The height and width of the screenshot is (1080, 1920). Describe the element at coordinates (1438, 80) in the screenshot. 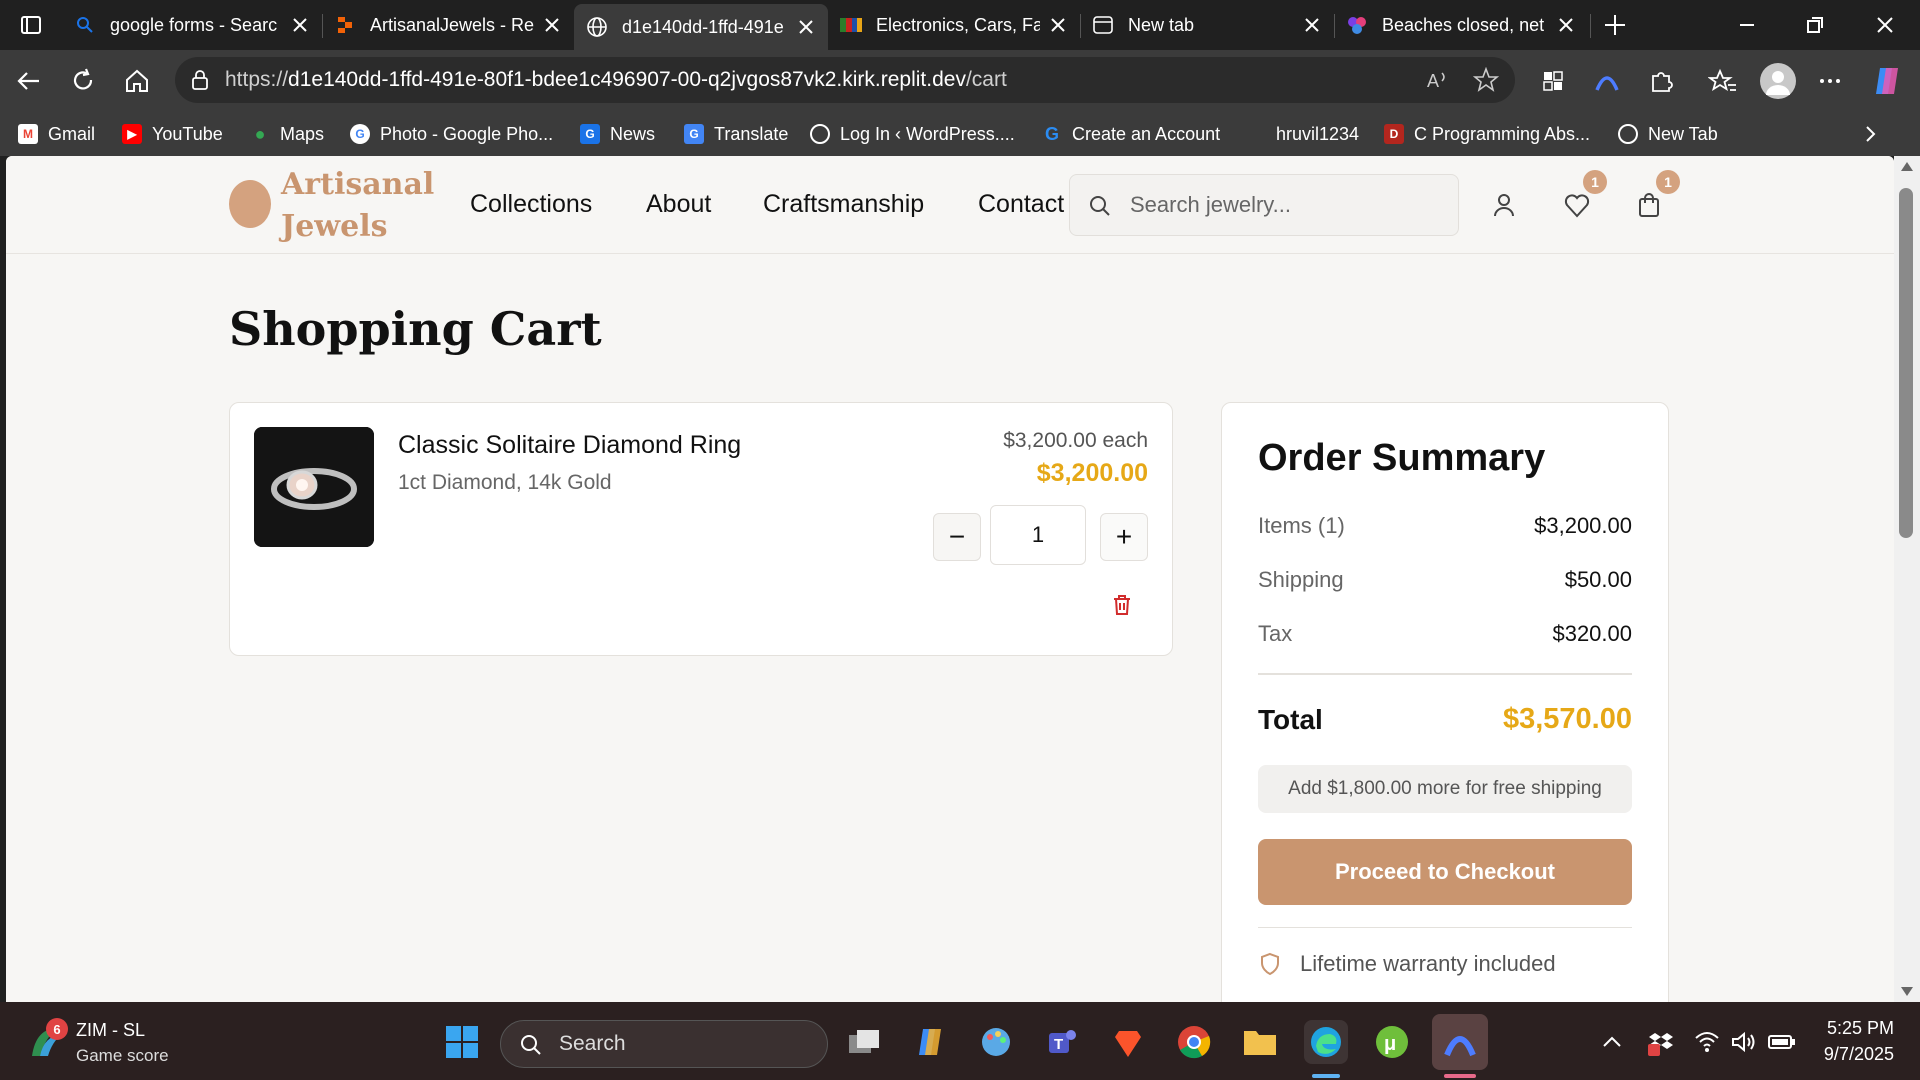

I see `read-aloud-icon: A` at that location.